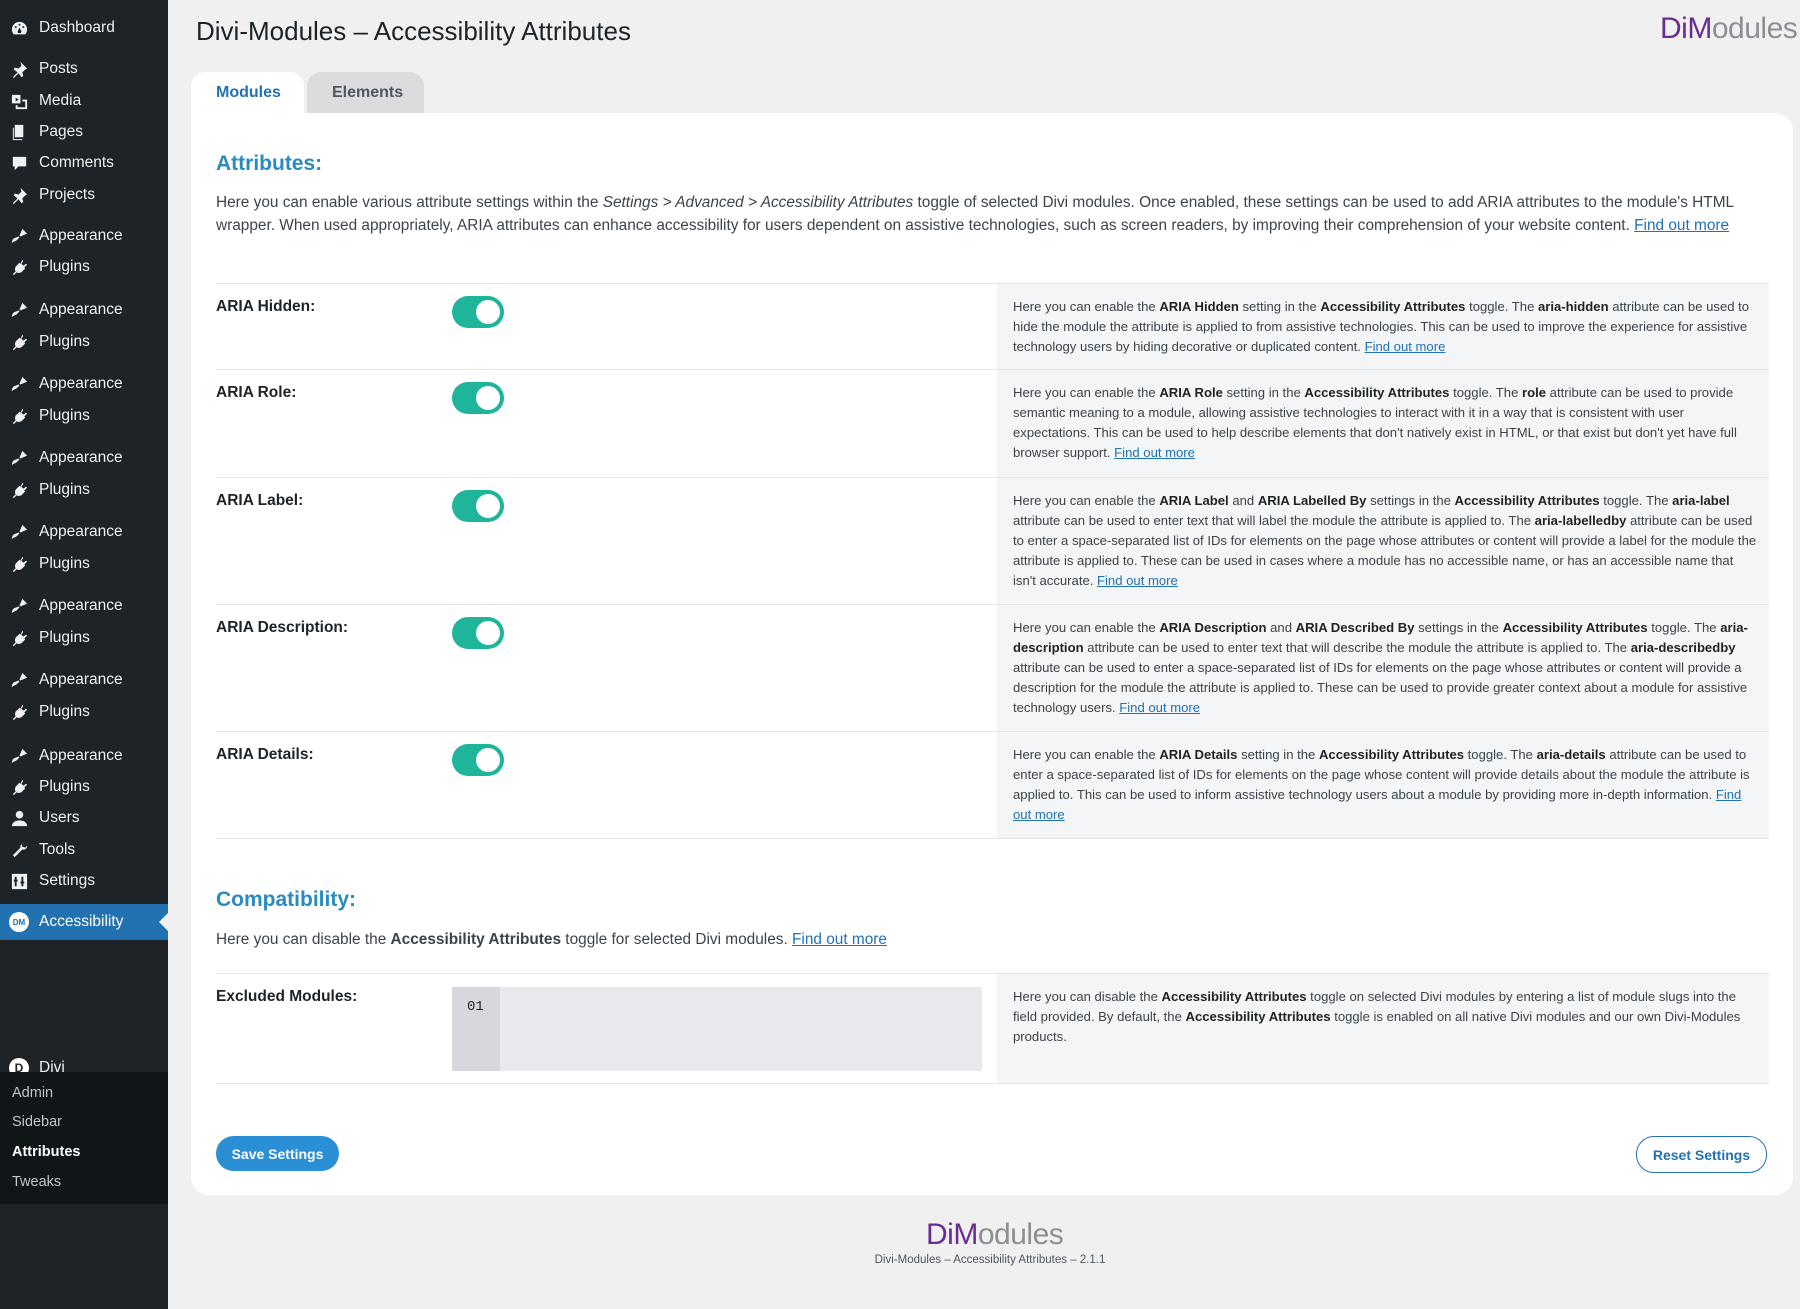 The image size is (1800, 1309). What do you see at coordinates (1580, 520) in the screenshot?
I see `bold-term: aria-labelledby` at bounding box center [1580, 520].